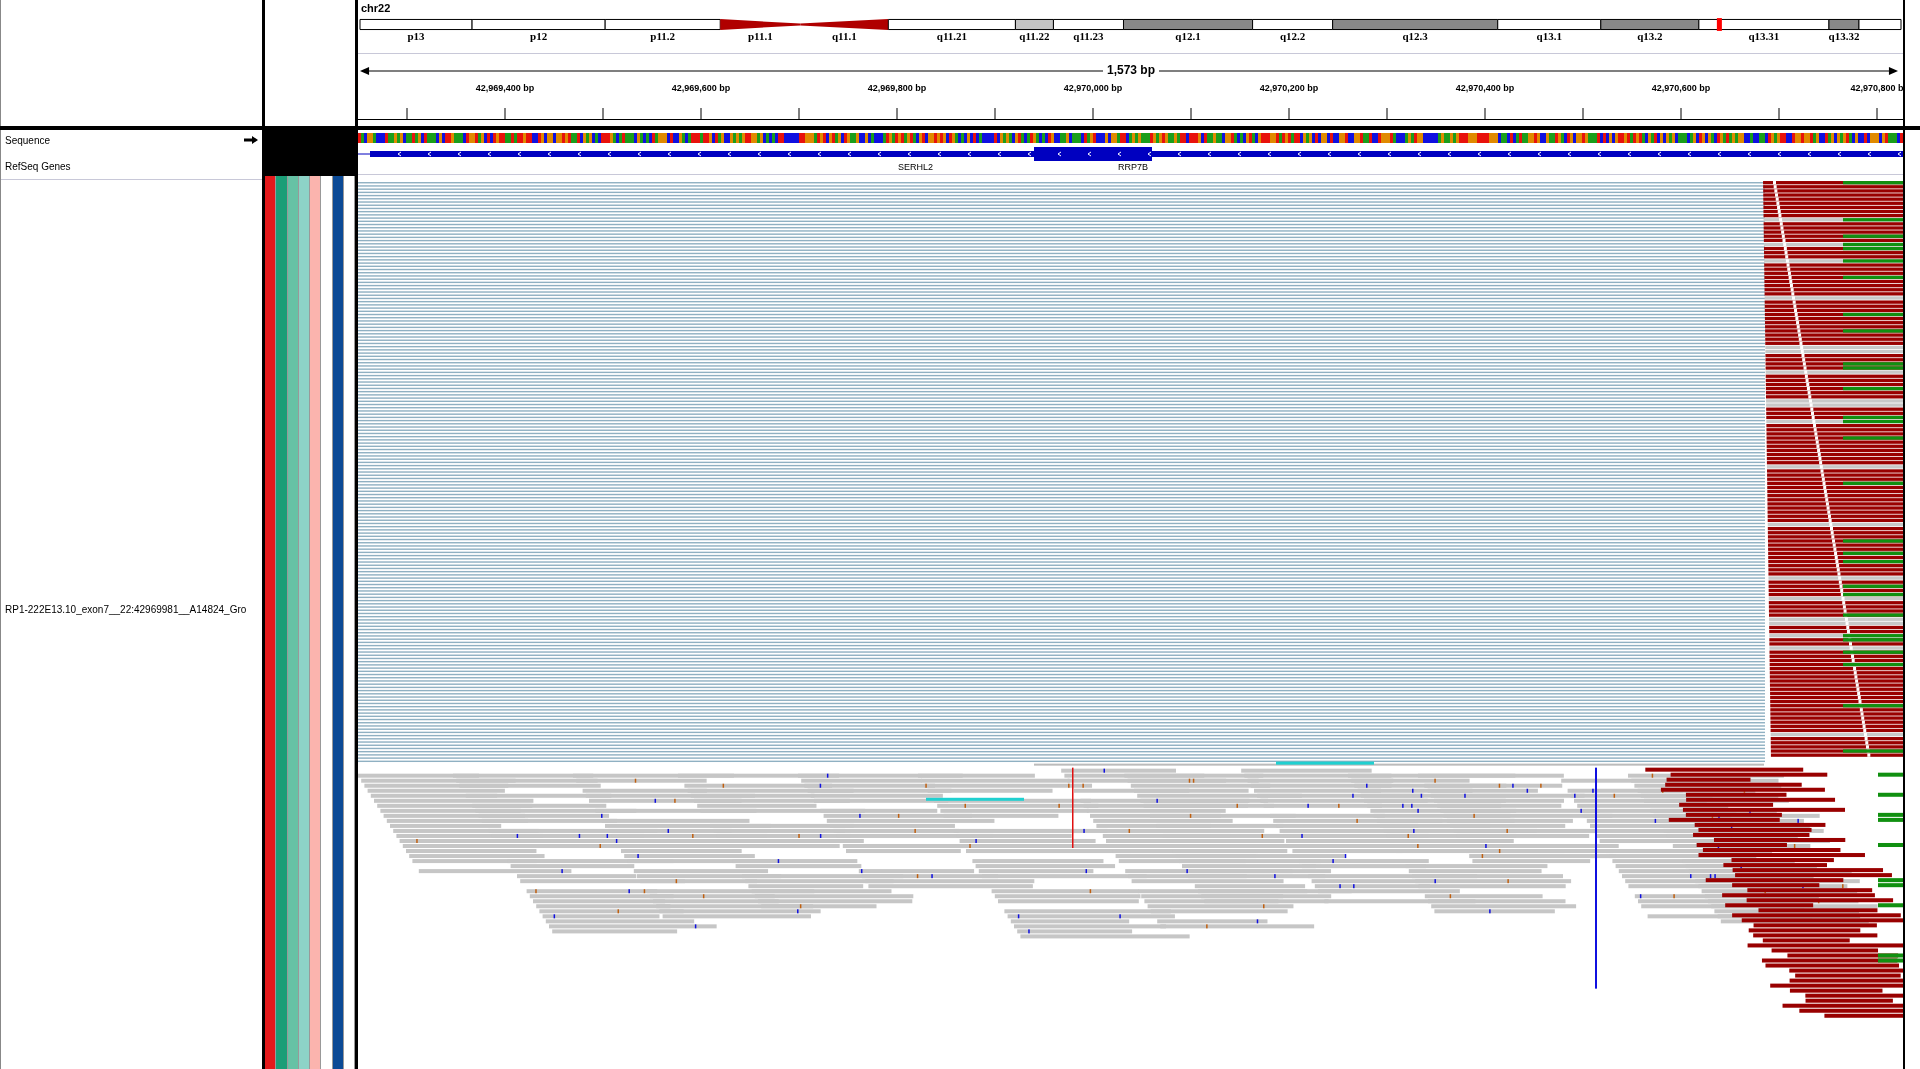  I want to click on cytoband-label: p13, so click(416, 36).